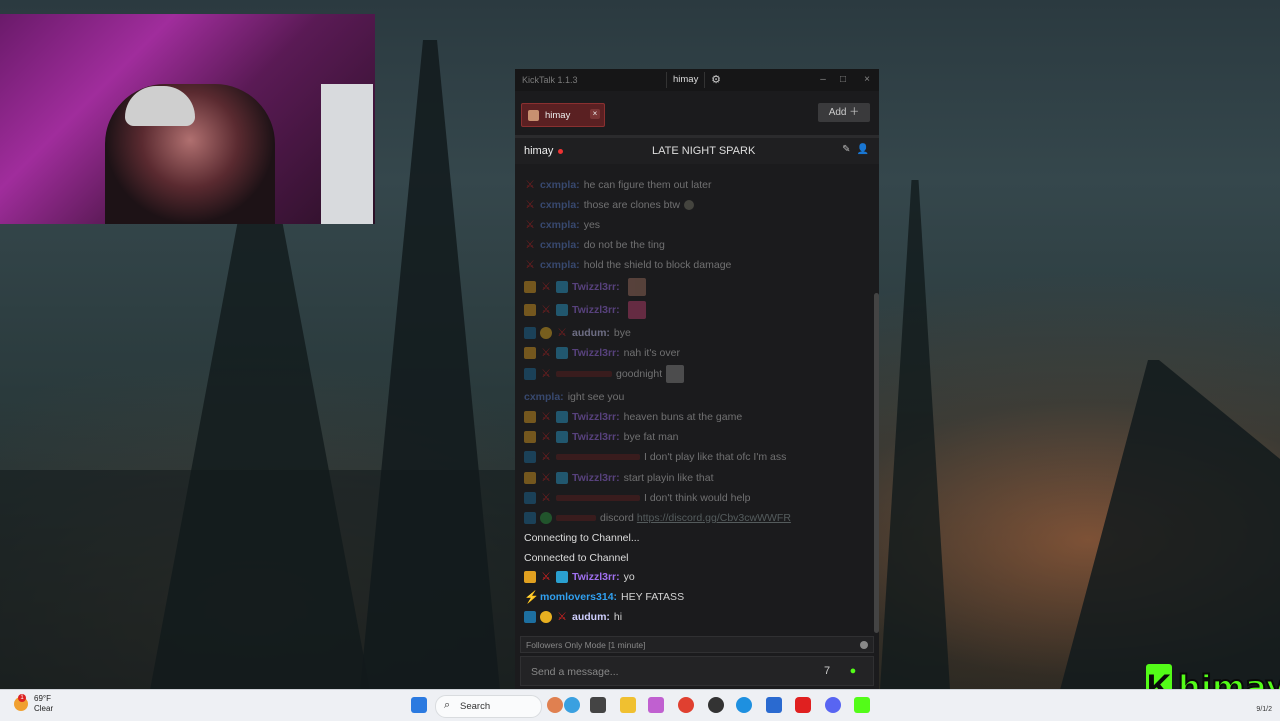 Image resolution: width=1280 pixels, height=721 pixels. Describe the element at coordinates (803, 705) in the screenshot. I see `youtube-icon` at that location.